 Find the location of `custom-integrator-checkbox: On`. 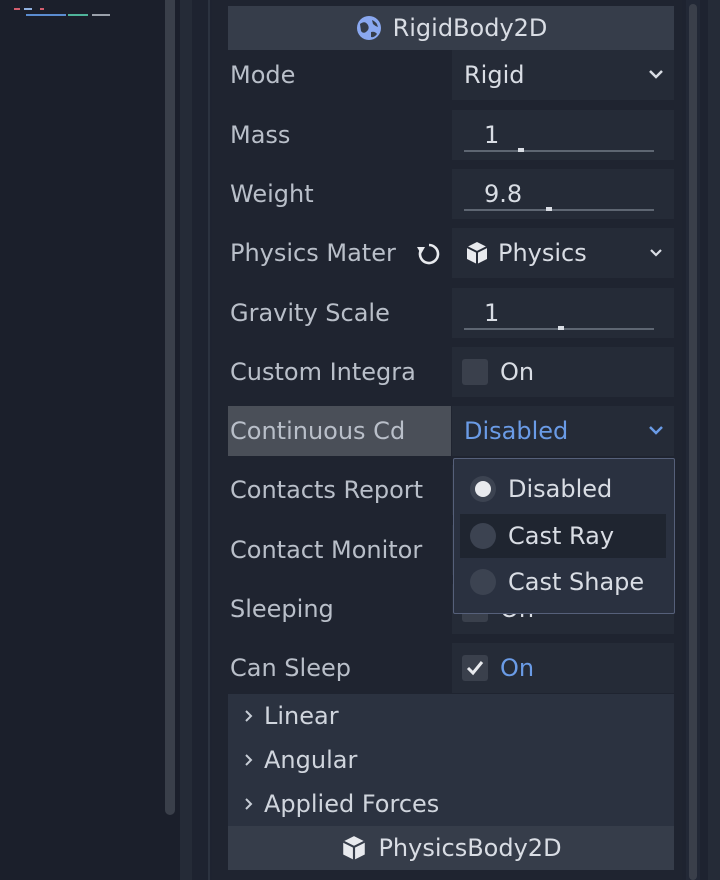

custom-integrator-checkbox: On is located at coordinates (563, 372).